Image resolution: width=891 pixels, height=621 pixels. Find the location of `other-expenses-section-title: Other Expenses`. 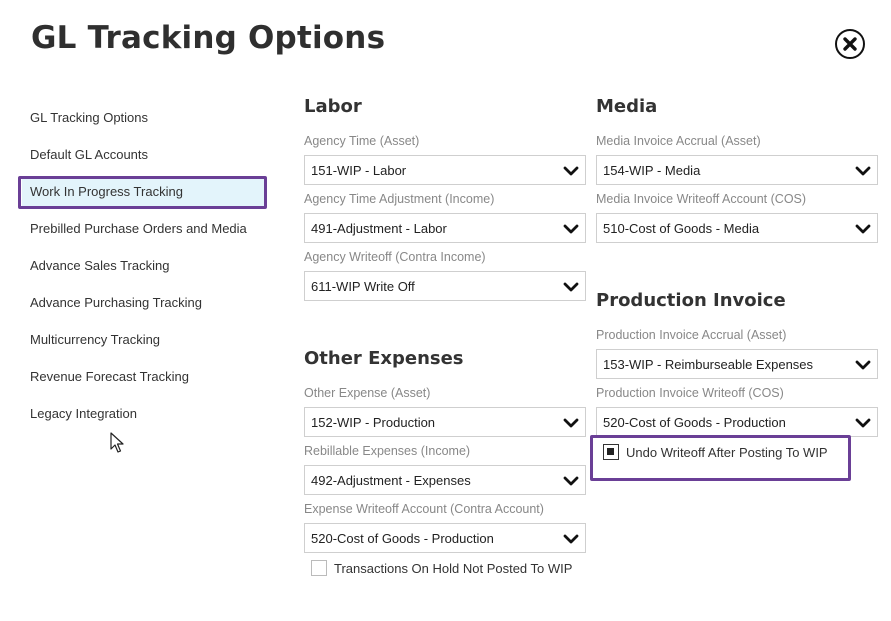

other-expenses-section-title: Other Expenses is located at coordinates (384, 358).